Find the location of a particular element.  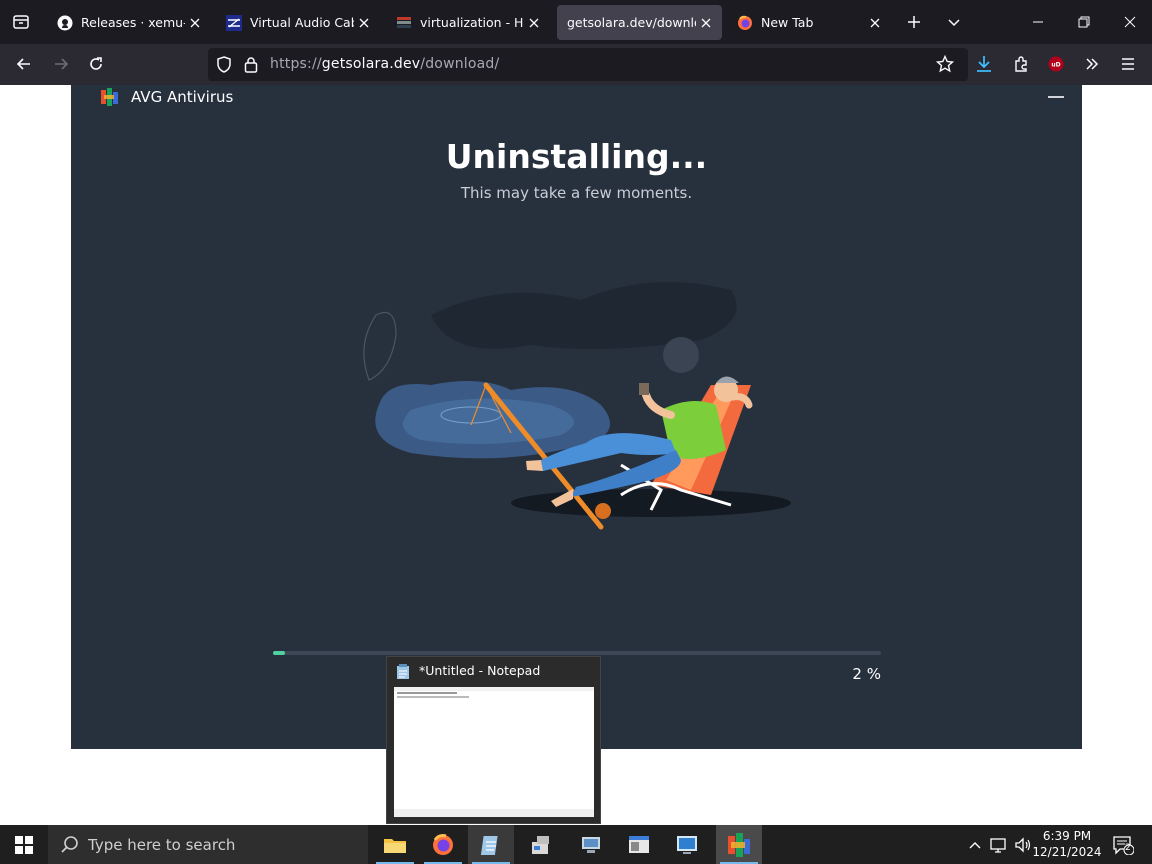

notification-count: 2 is located at coordinates (1128, 848).